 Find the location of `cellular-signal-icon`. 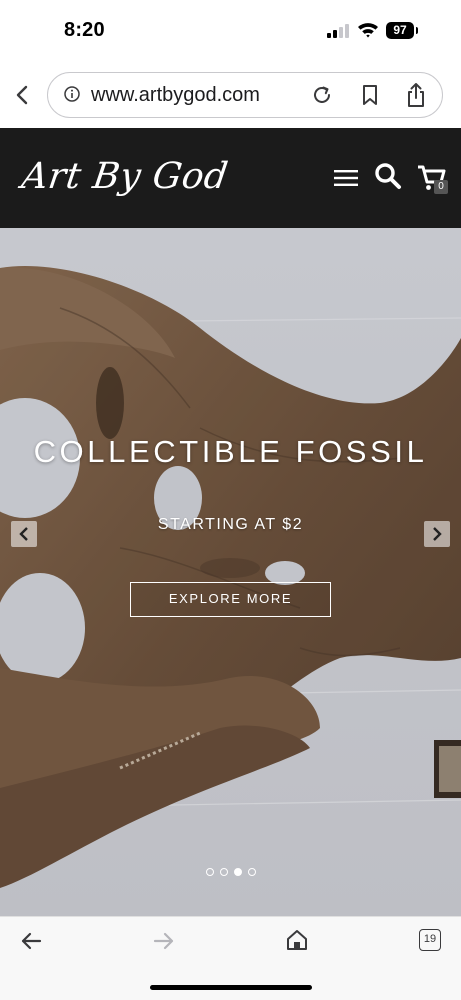

cellular-signal-icon is located at coordinates (339, 31).